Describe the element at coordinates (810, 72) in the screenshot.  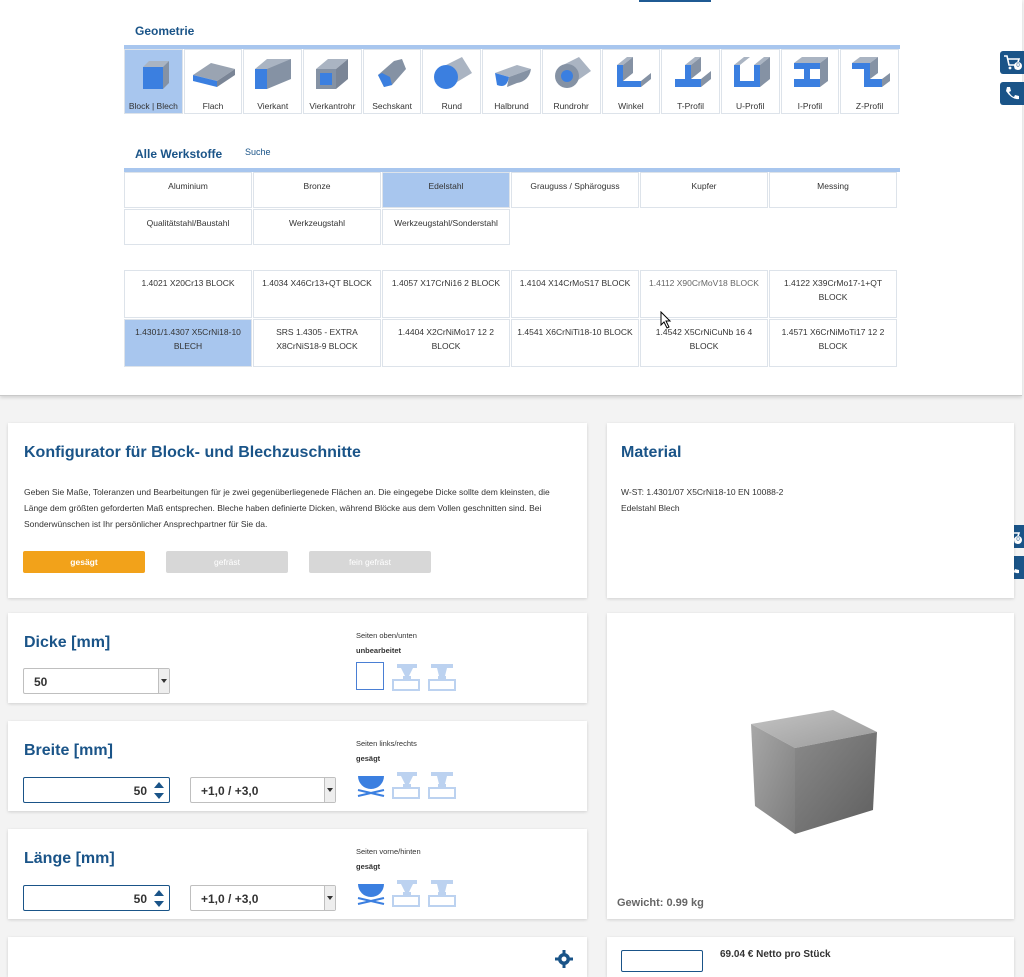
I see `i-profile-icon` at that location.